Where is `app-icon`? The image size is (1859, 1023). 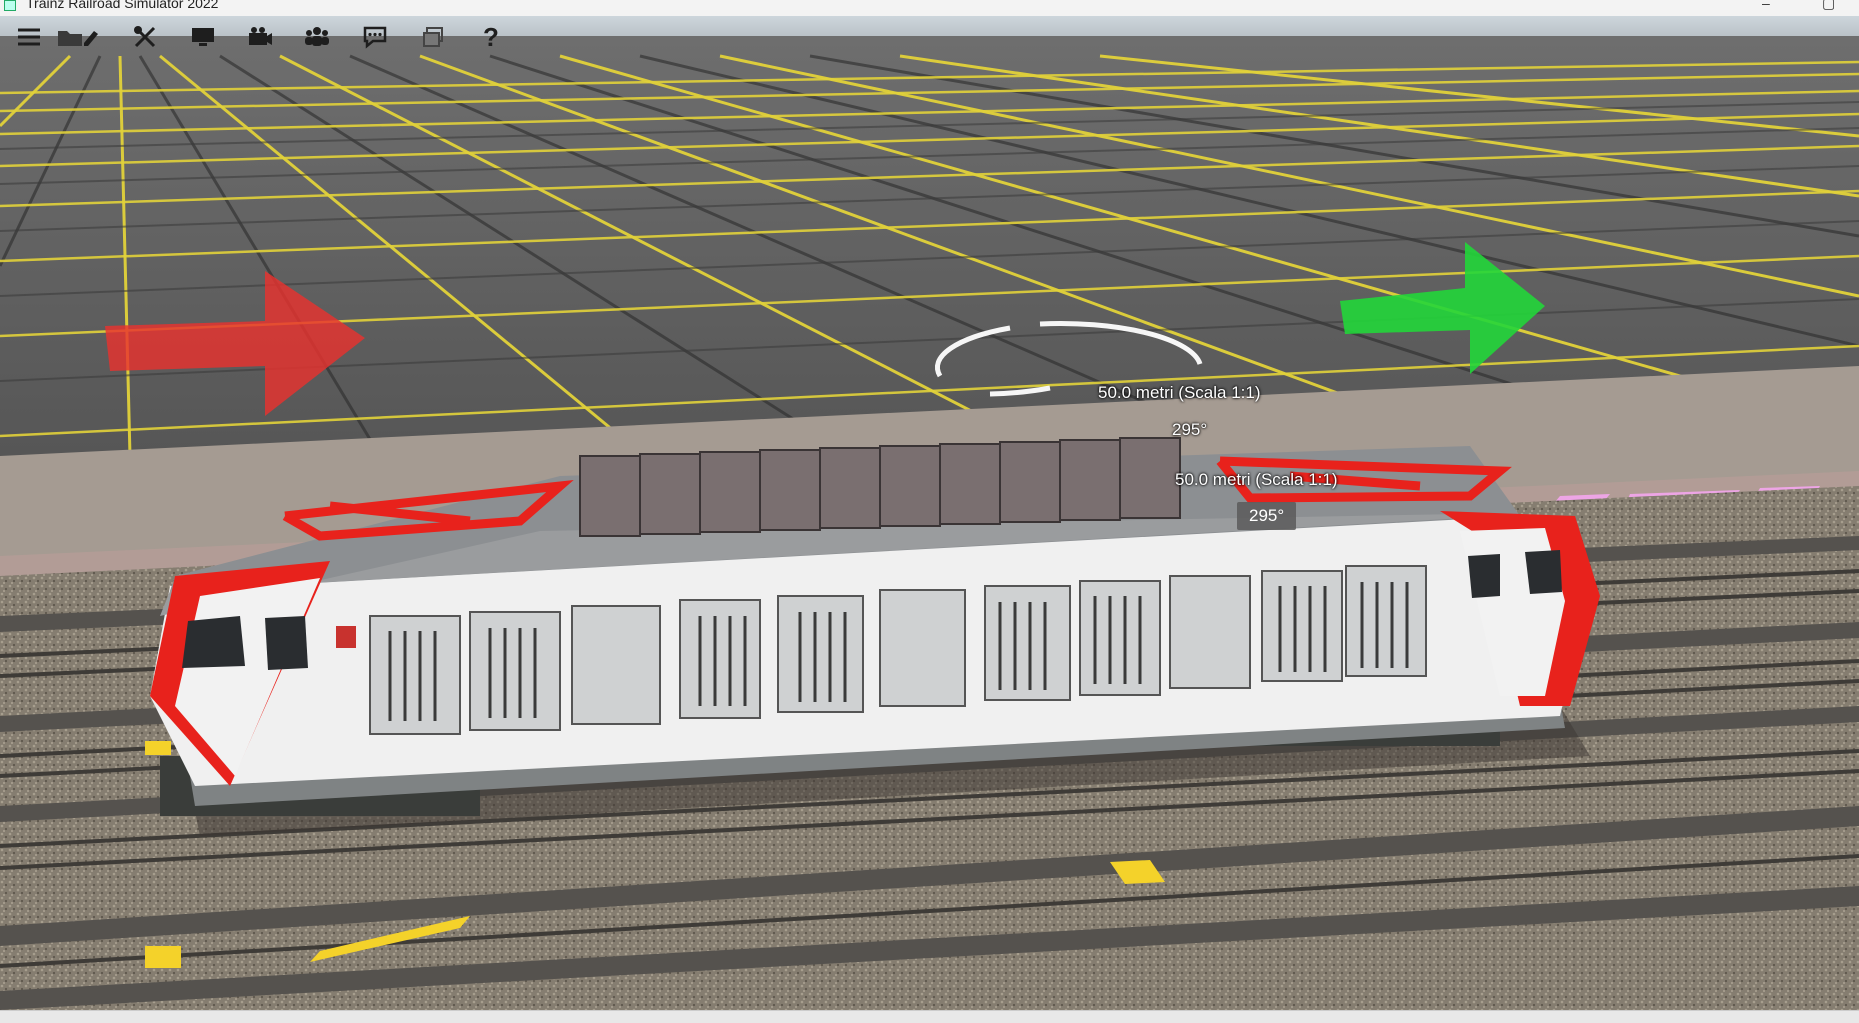
app-icon is located at coordinates (10, 5).